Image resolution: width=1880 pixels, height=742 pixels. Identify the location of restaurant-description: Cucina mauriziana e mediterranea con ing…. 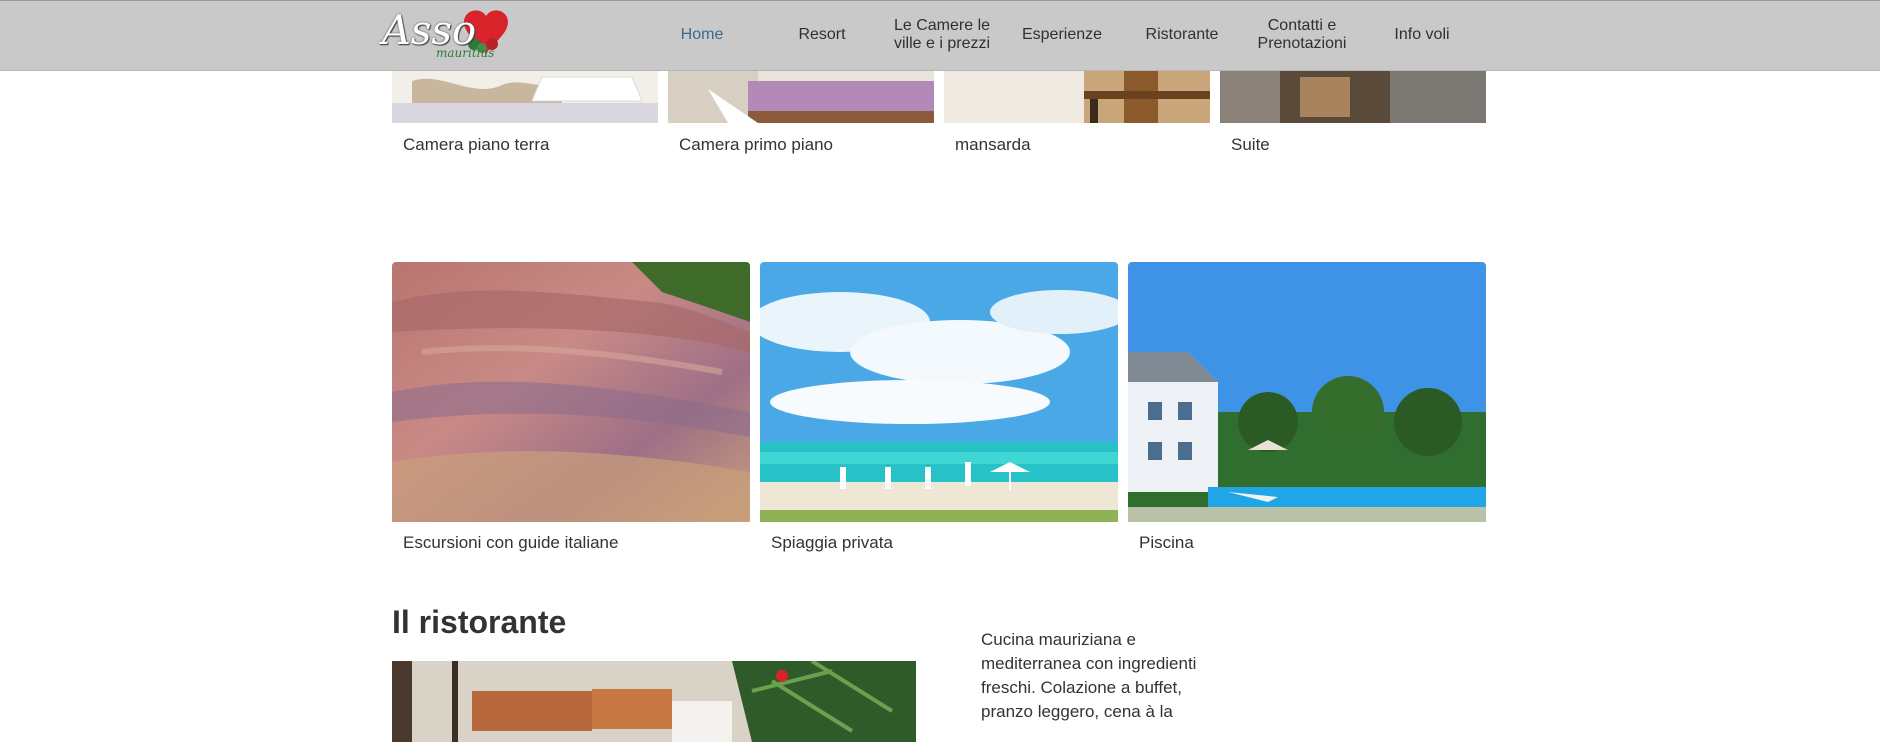
(1089, 675).